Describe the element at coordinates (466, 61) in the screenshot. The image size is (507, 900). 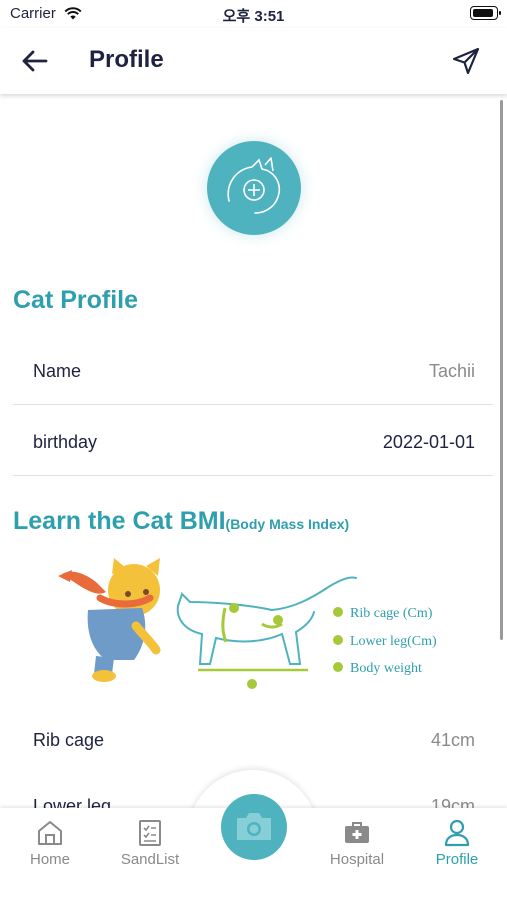
I see `send-icon` at that location.